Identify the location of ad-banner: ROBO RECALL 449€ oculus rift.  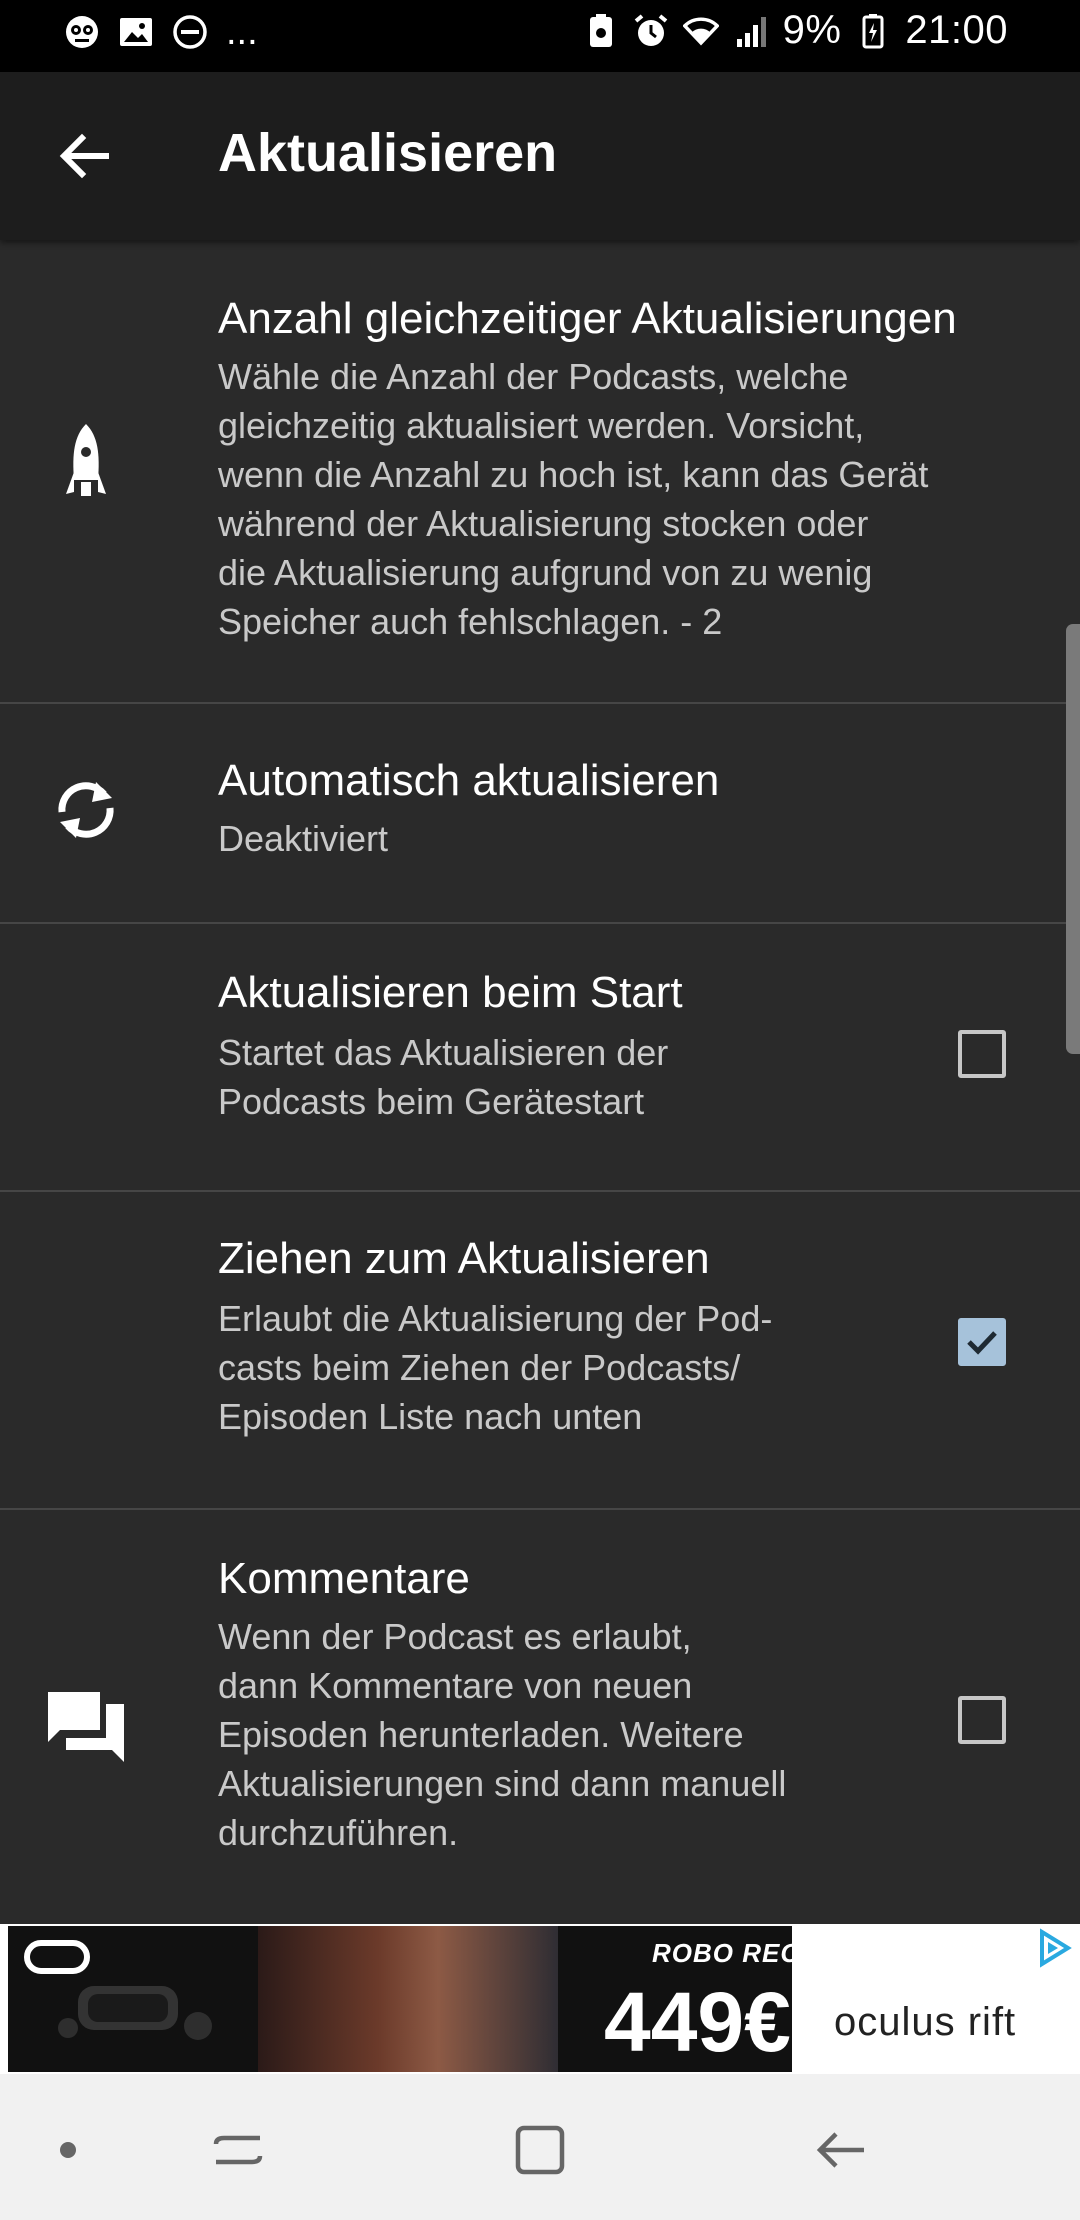
(540, 1999).